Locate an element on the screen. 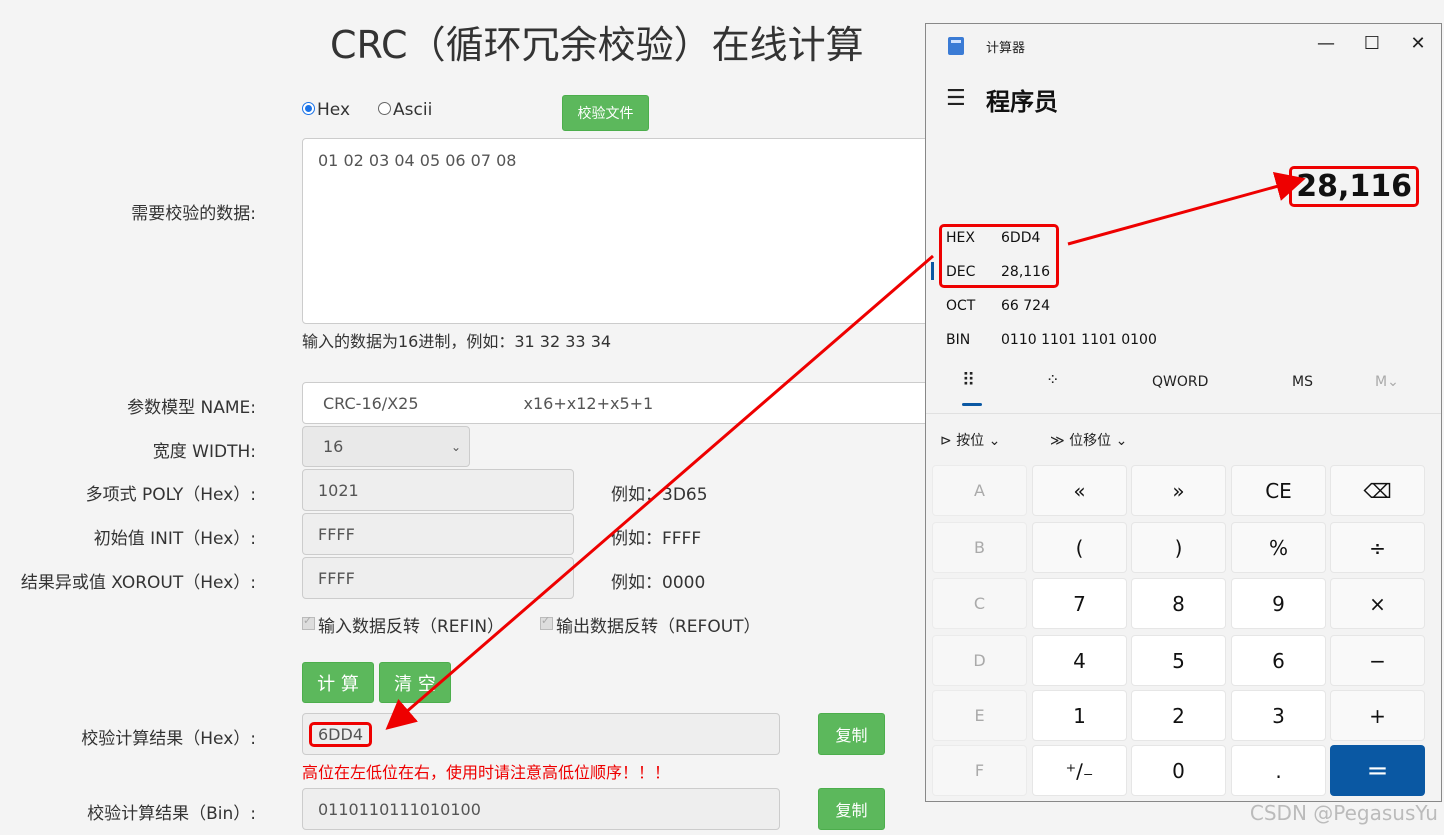 The height and width of the screenshot is (835, 1444). arrow-hex-to-display is located at coordinates (1186, 208).